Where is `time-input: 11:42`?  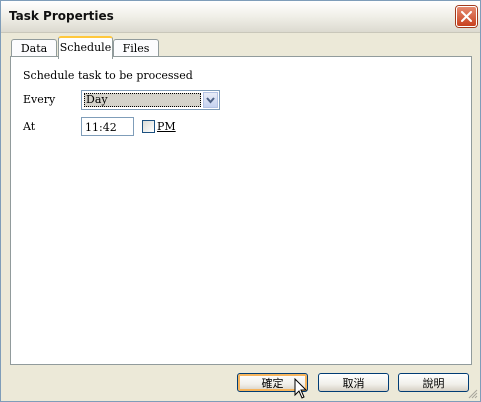
time-input: 11:42 is located at coordinates (107, 126).